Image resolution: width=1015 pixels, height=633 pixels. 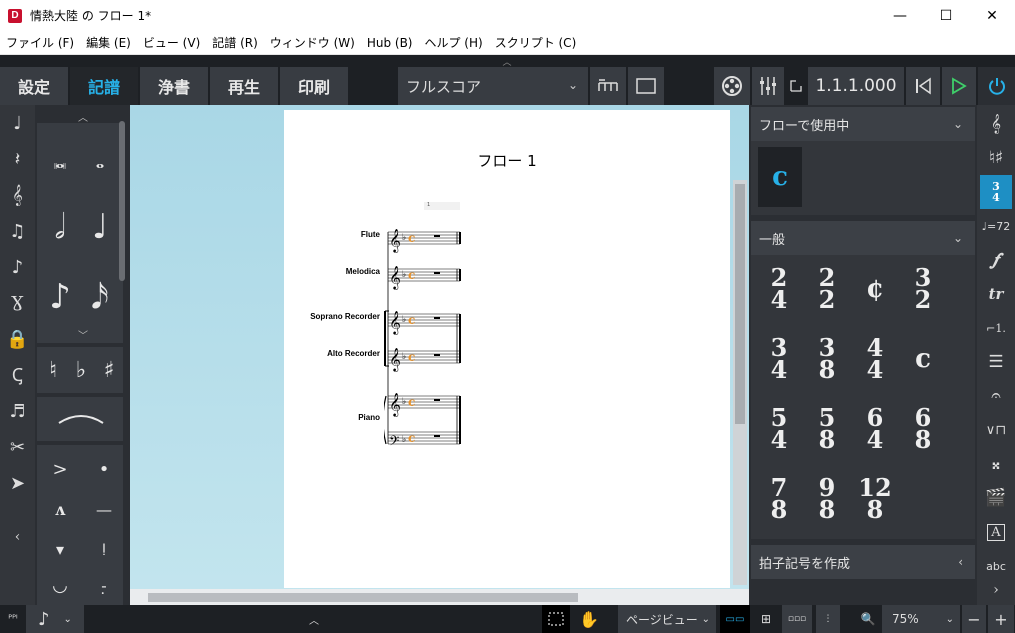 What do you see at coordinates (40, 43) in the screenshot?
I see `menu-file: ファイル (F)` at bounding box center [40, 43].